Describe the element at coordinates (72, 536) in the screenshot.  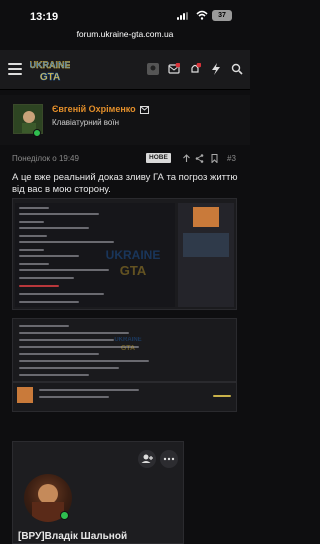
I see `next-author-name: [ВРУ]Владік Шальной` at that location.